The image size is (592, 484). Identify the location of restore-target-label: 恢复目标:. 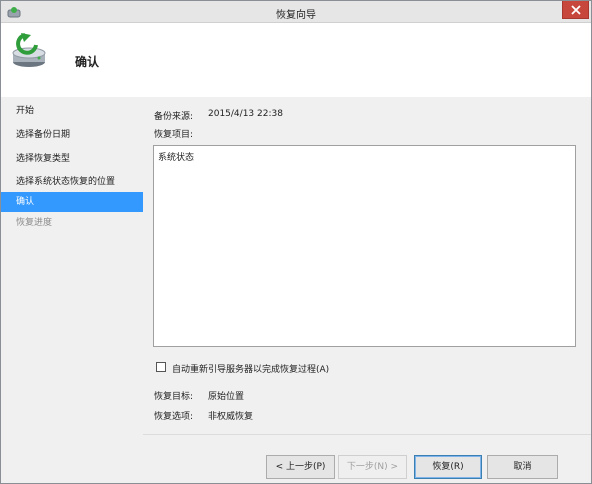
(174, 397).